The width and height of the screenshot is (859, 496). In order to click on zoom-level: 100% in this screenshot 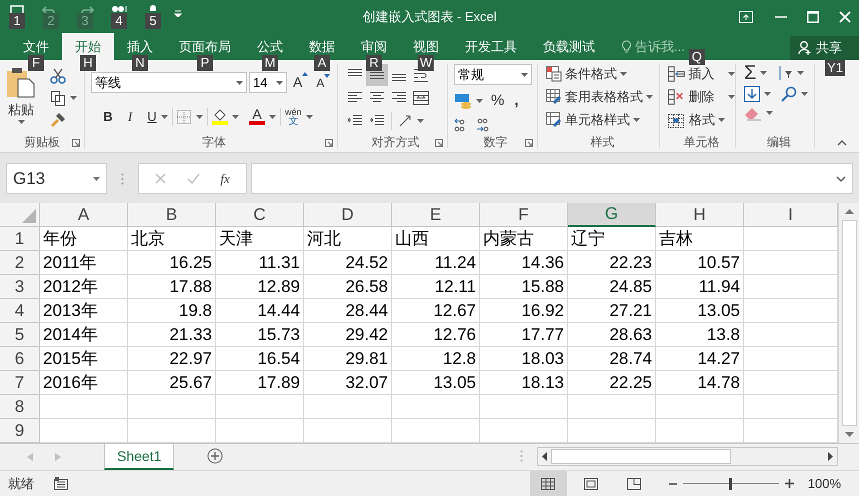, I will do `click(824, 484)`.